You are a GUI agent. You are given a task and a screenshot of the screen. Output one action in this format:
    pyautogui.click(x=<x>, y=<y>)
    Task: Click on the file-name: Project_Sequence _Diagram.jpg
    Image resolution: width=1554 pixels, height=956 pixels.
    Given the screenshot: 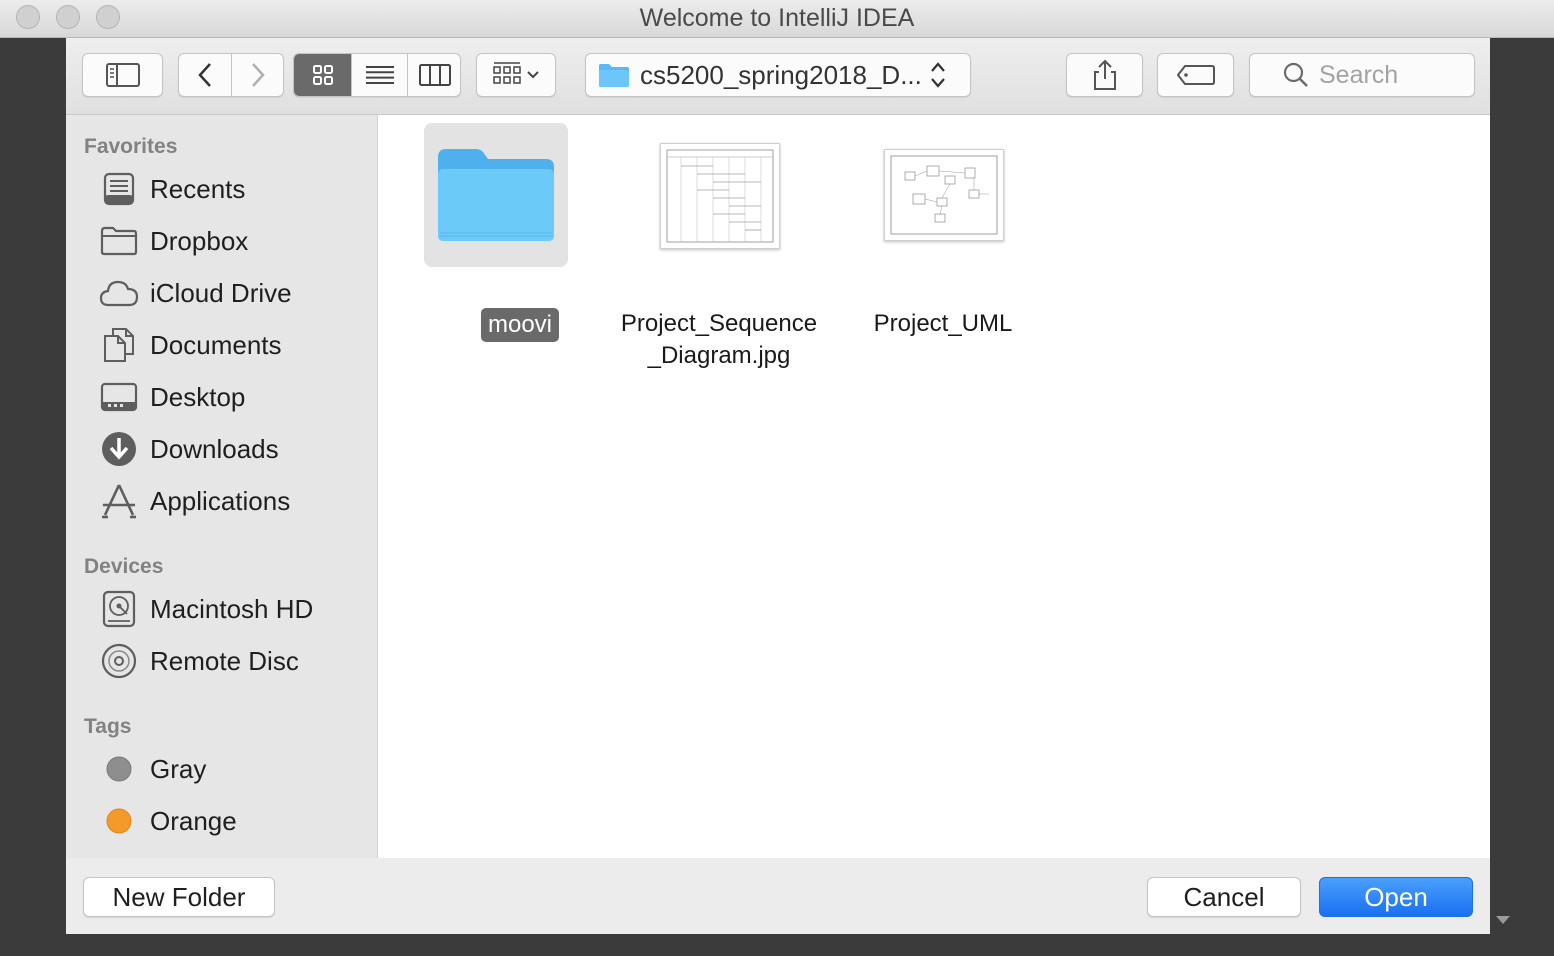 What is the action you would take?
    pyautogui.click(x=719, y=340)
    